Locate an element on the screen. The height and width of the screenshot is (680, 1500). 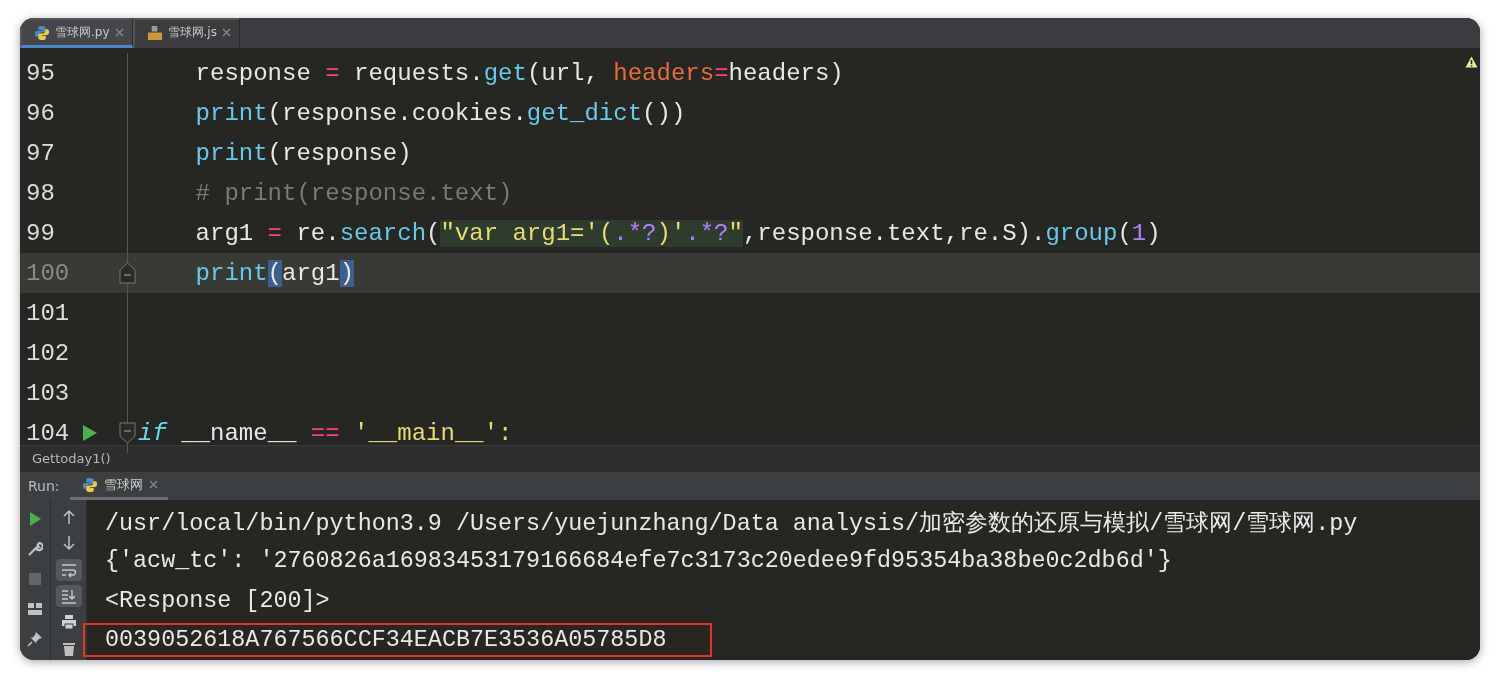
scroll-to-end-button is located at coordinates (68, 596).